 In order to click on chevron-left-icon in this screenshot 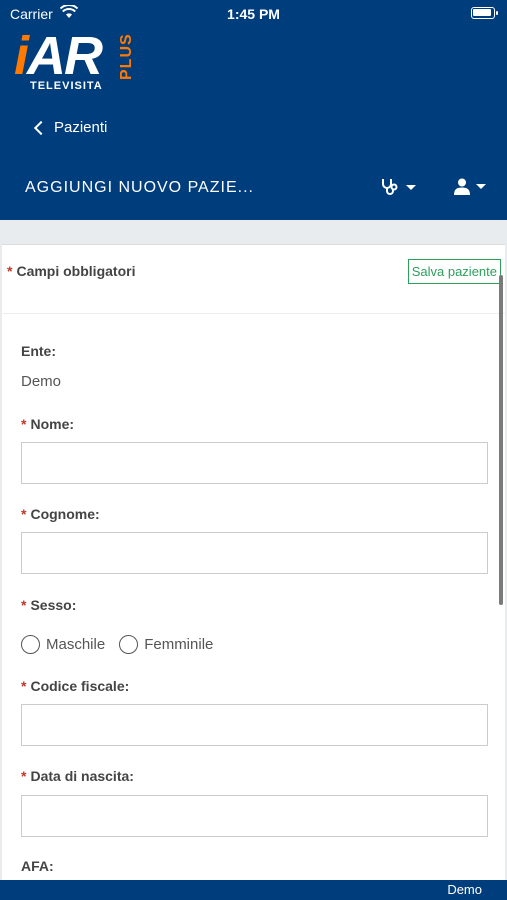, I will do `click(41, 127)`.